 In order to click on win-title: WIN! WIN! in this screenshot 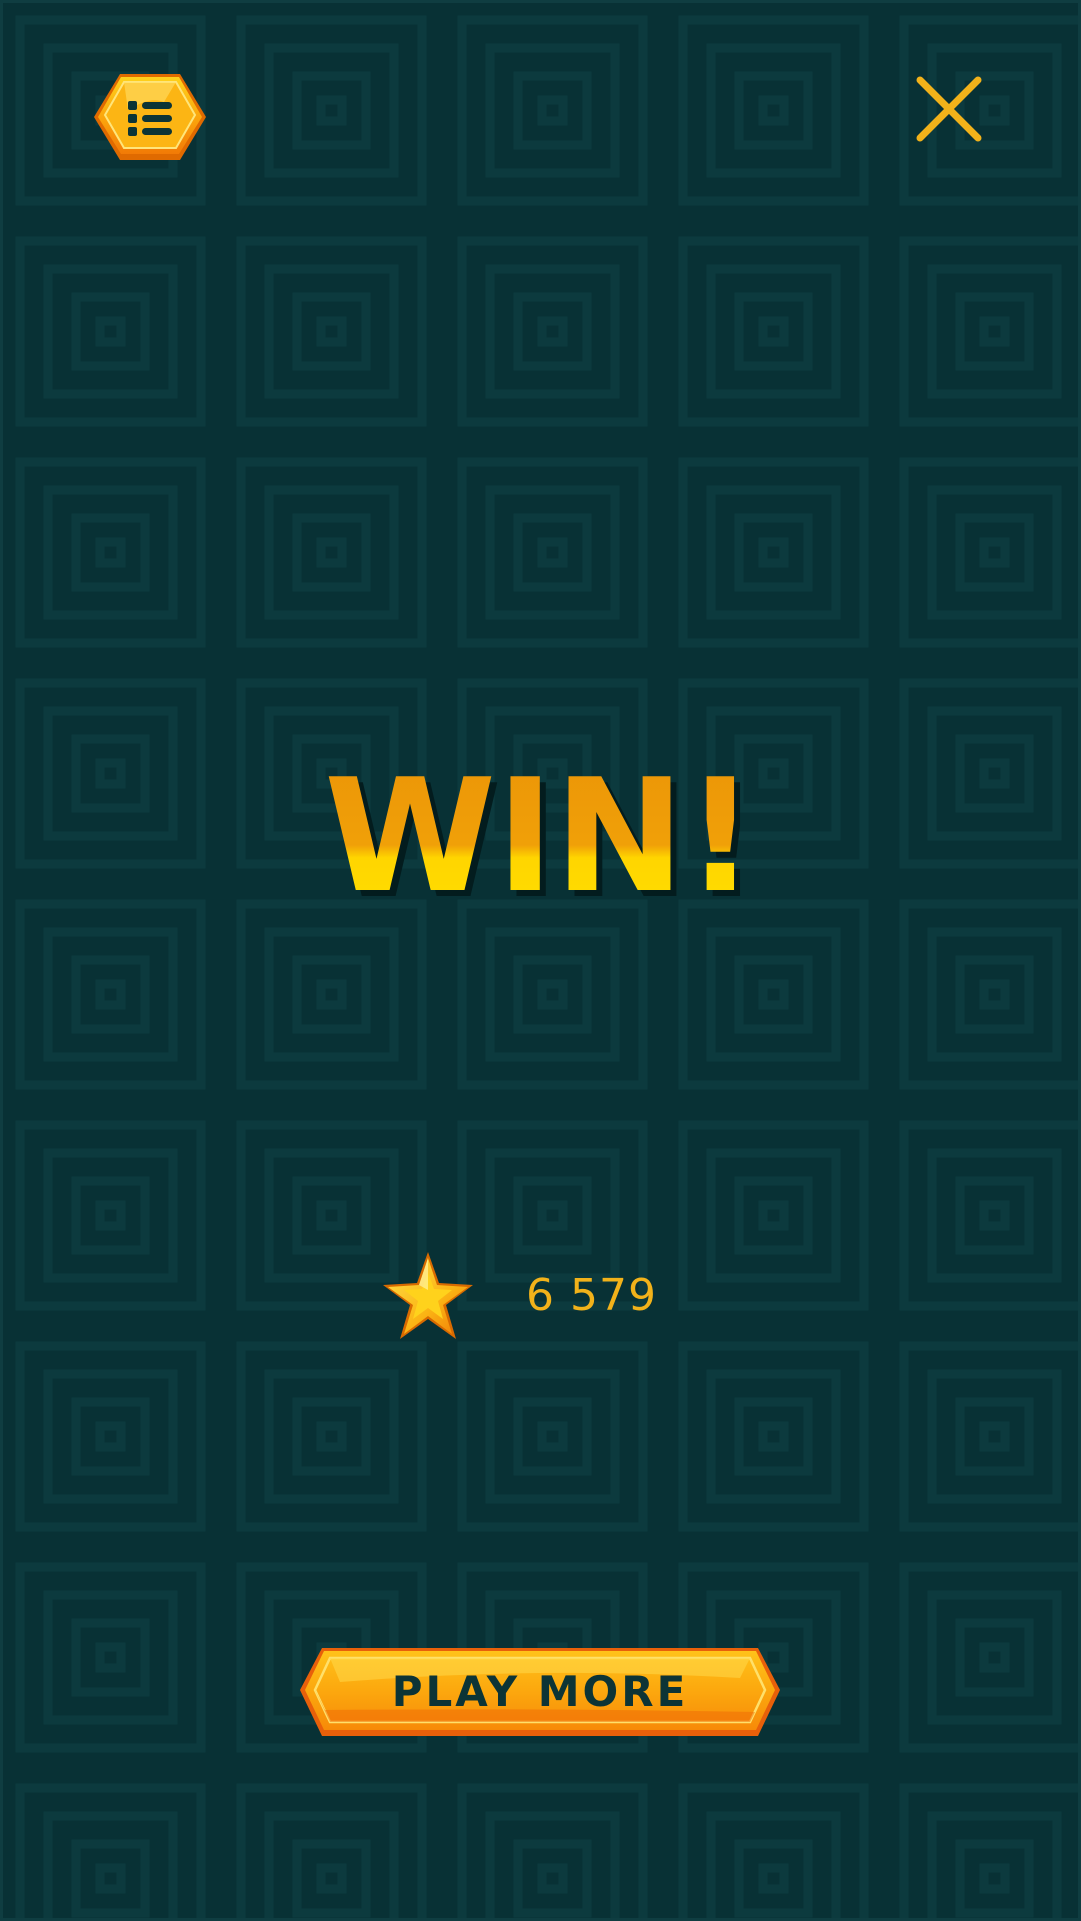, I will do `click(540, 839)`.